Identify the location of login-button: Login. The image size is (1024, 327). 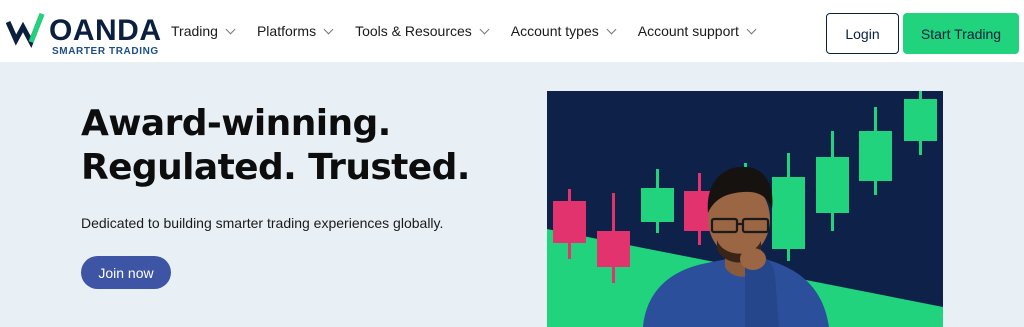
(862, 33).